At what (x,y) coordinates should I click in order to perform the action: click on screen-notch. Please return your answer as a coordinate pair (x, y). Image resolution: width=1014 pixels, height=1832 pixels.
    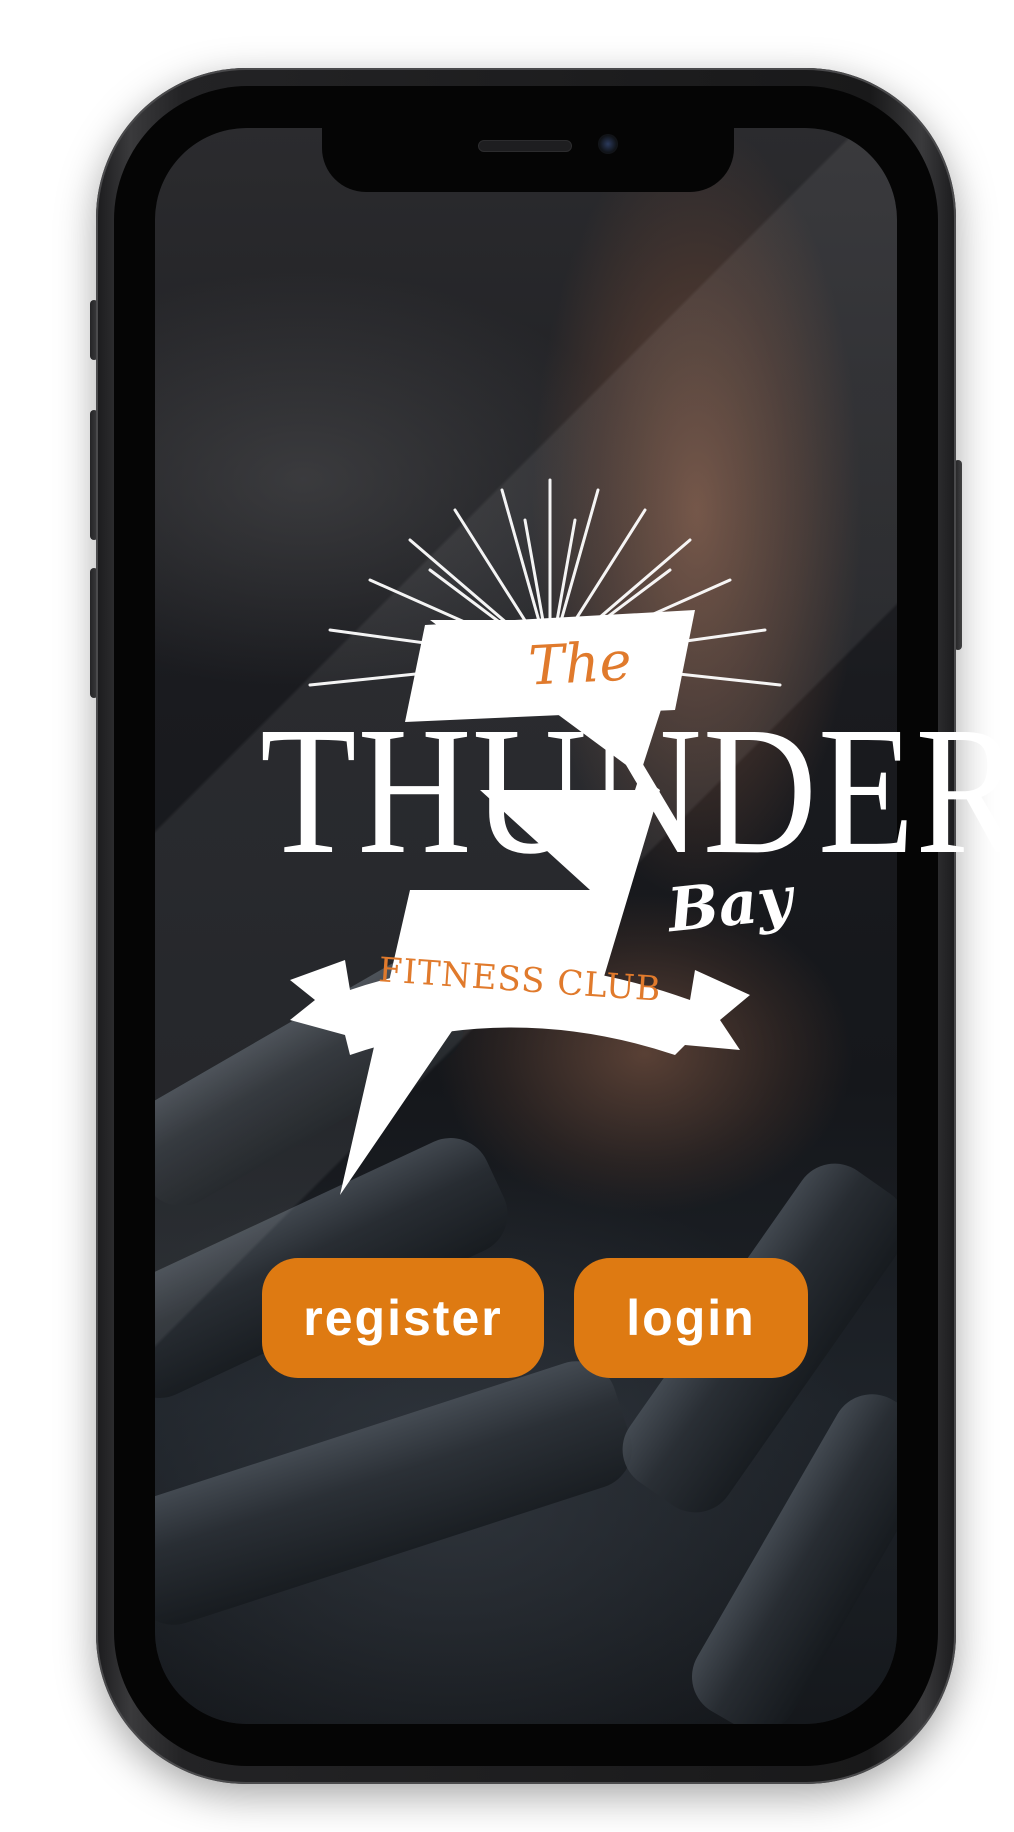
    Looking at the image, I should click on (528, 160).